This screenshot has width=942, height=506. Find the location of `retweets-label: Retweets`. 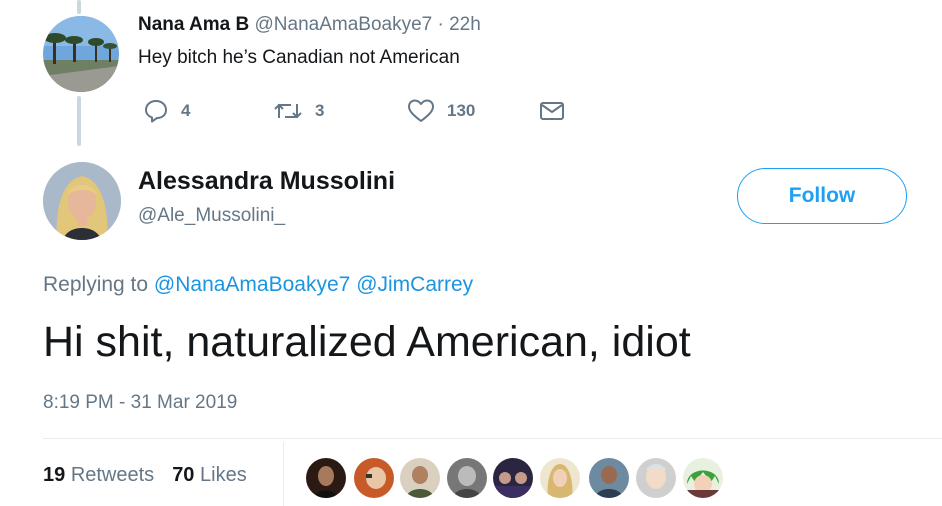

retweets-label: Retweets is located at coordinates (112, 475).